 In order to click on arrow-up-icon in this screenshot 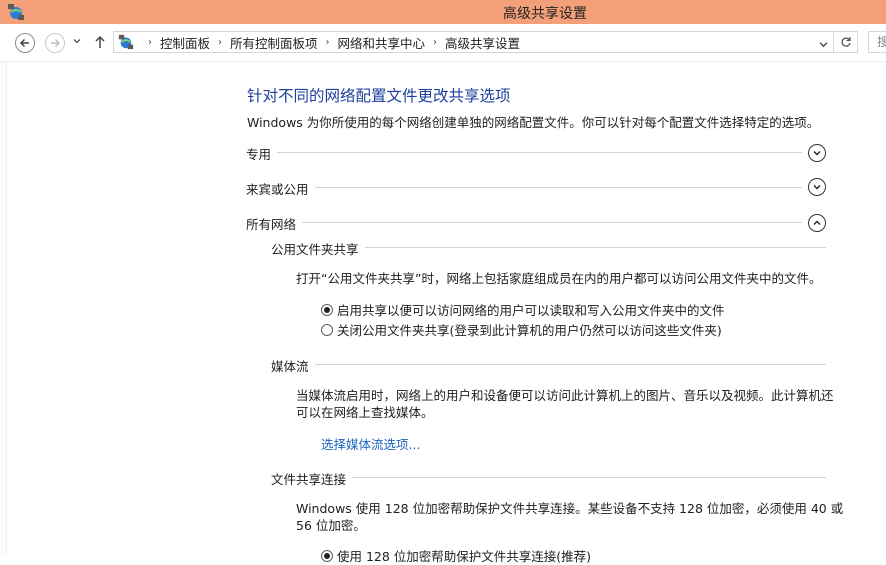, I will do `click(100, 41)`.